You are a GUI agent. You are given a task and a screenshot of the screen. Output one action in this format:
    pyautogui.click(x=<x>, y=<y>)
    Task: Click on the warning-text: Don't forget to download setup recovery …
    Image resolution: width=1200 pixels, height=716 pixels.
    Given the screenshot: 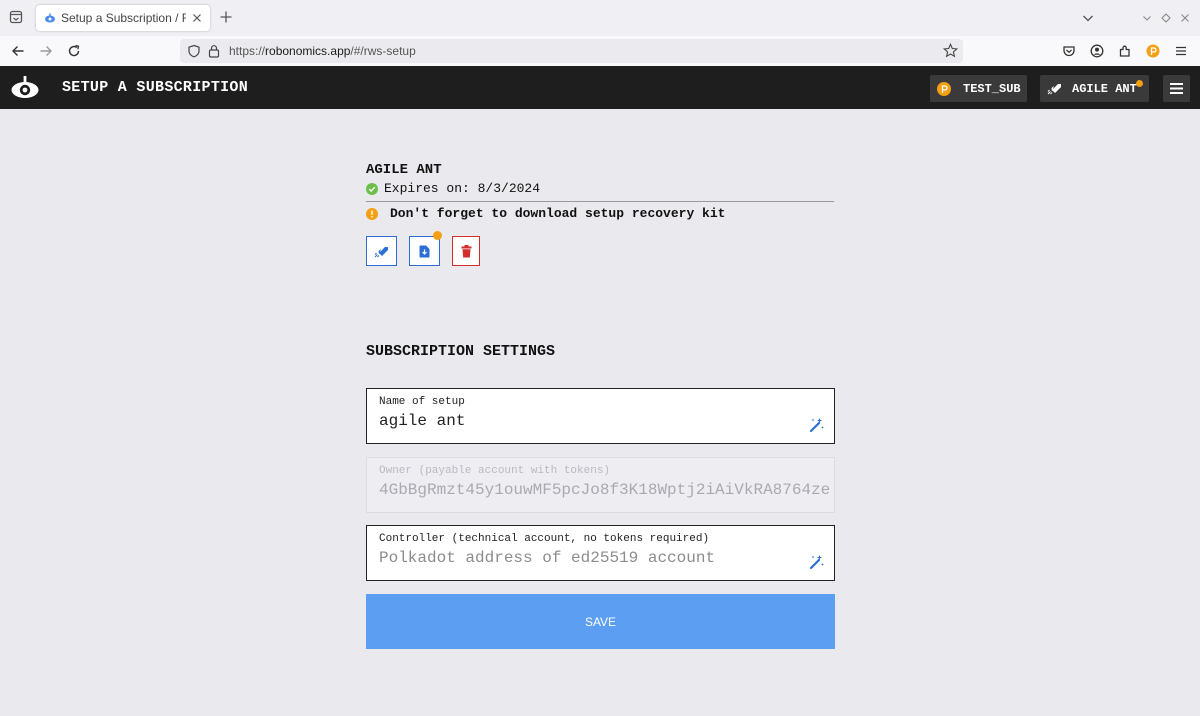 What is the action you would take?
    pyautogui.click(x=558, y=213)
    